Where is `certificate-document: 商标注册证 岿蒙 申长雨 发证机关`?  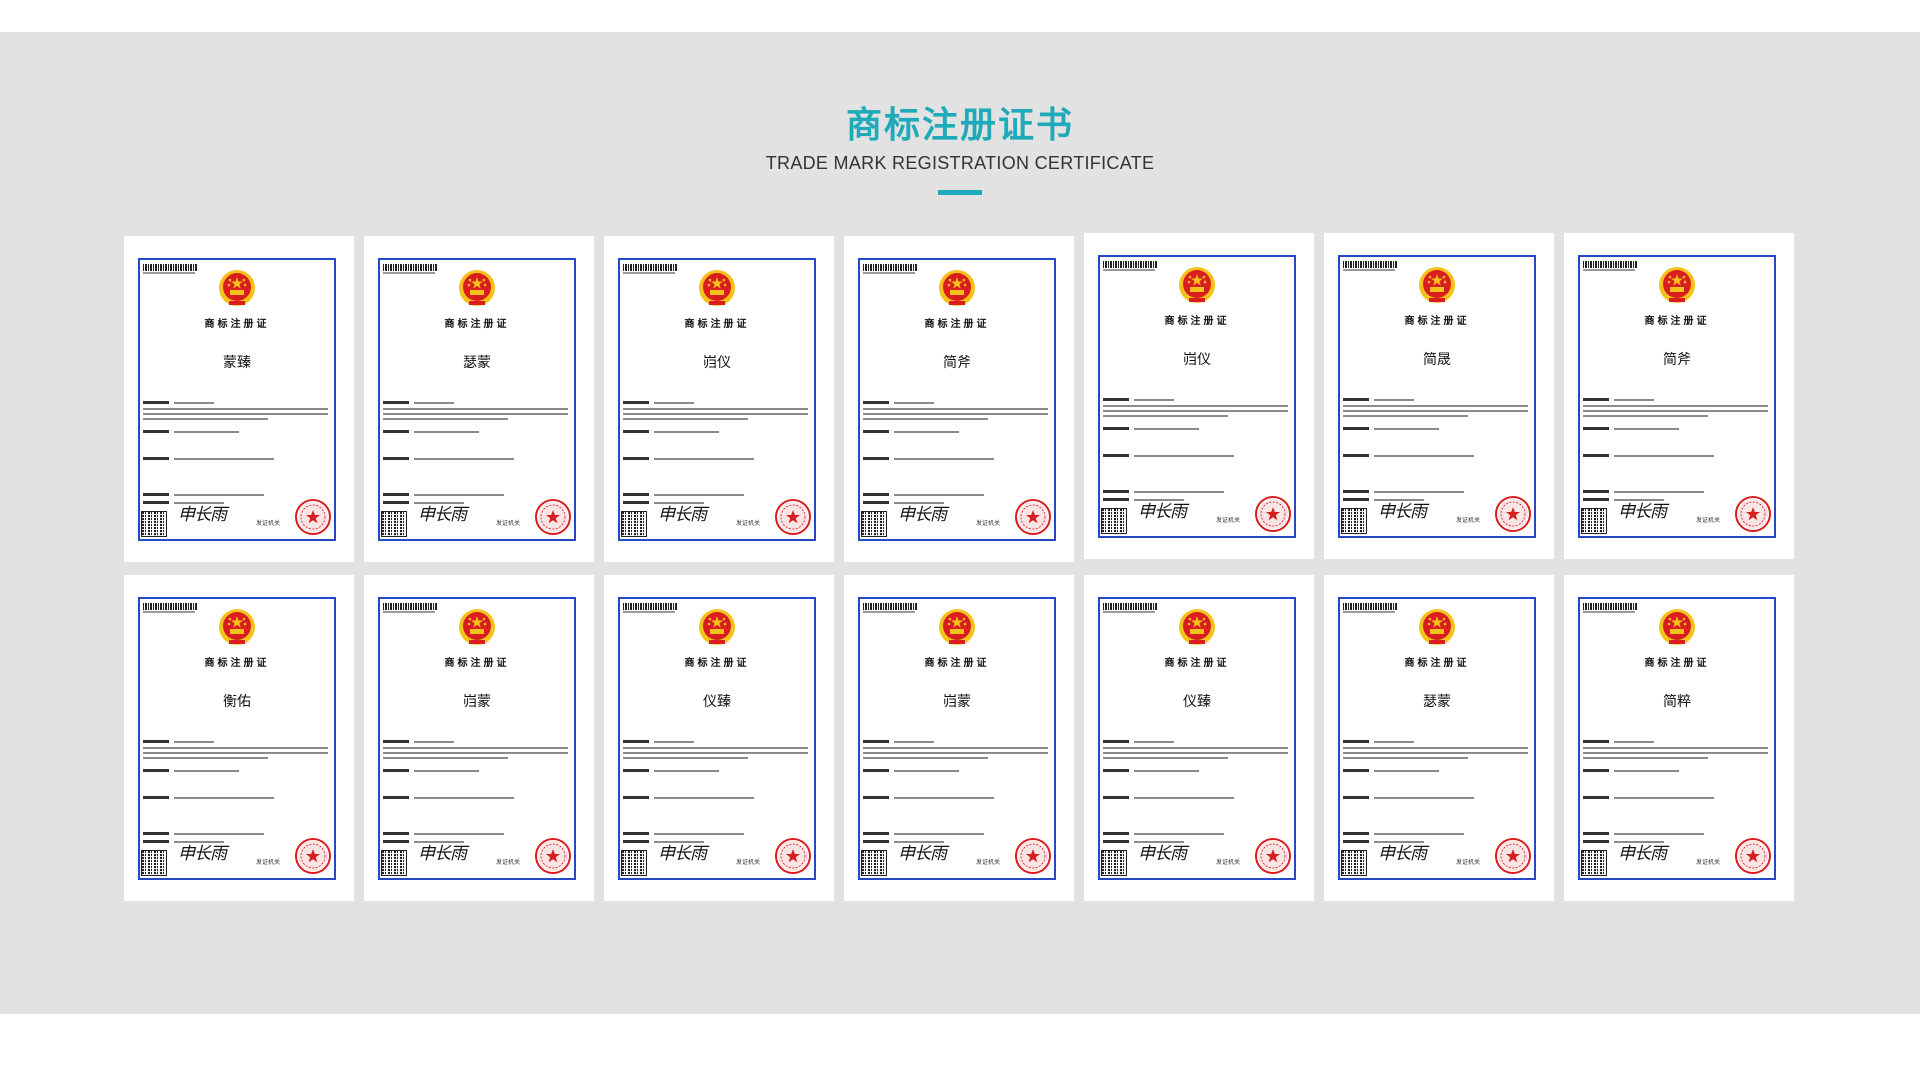 certificate-document: 商标注册证 岿蒙 申长雨 发证机关 is located at coordinates (477, 738).